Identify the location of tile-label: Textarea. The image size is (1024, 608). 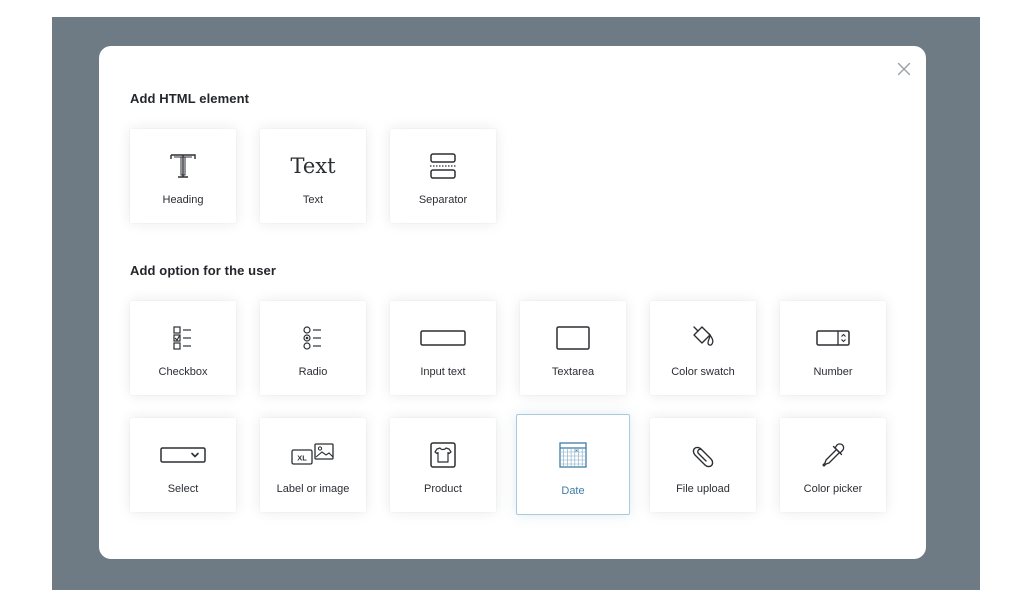
(573, 372).